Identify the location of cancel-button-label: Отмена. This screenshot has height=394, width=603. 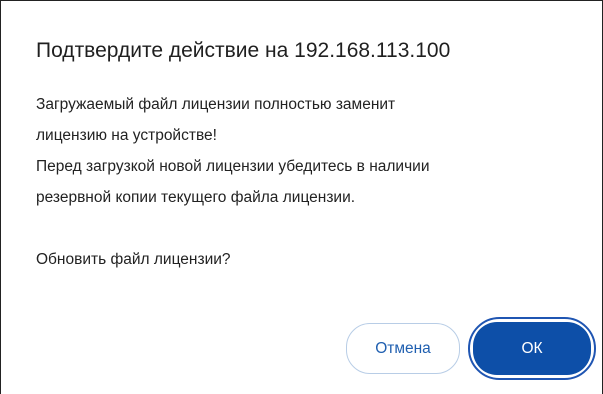
(403, 348).